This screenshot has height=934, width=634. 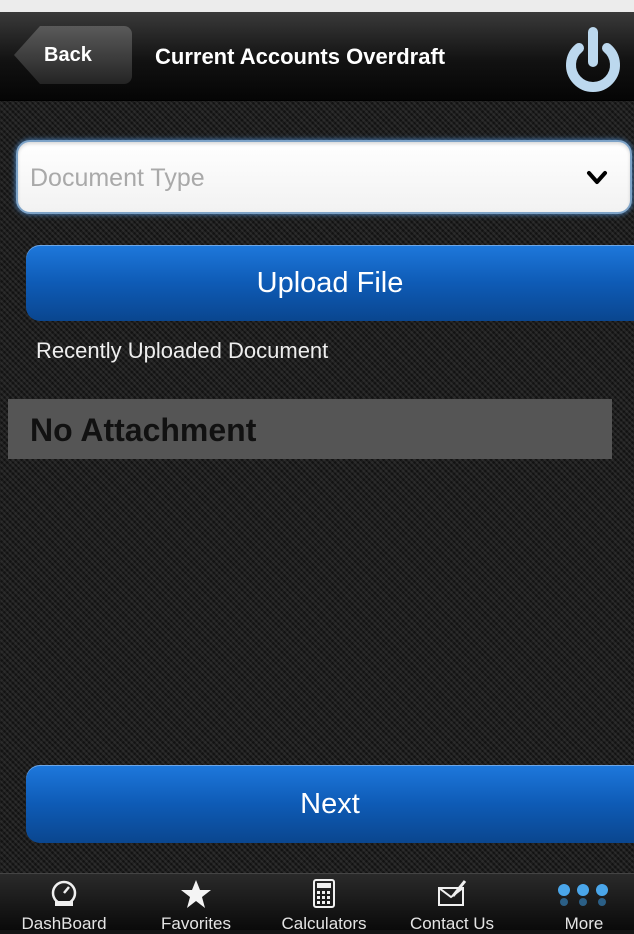 I want to click on tab-label: Favorites, so click(x=196, y=923).